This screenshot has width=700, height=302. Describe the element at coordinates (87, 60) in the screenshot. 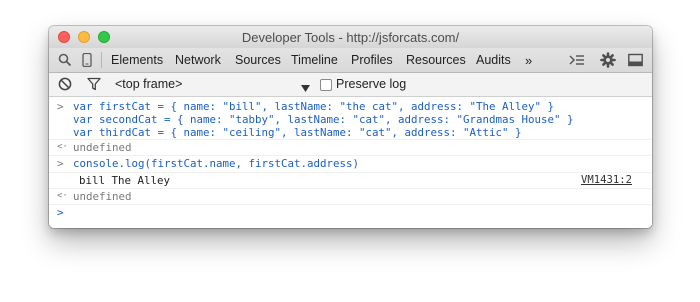

I see `device-mode-icon` at that location.